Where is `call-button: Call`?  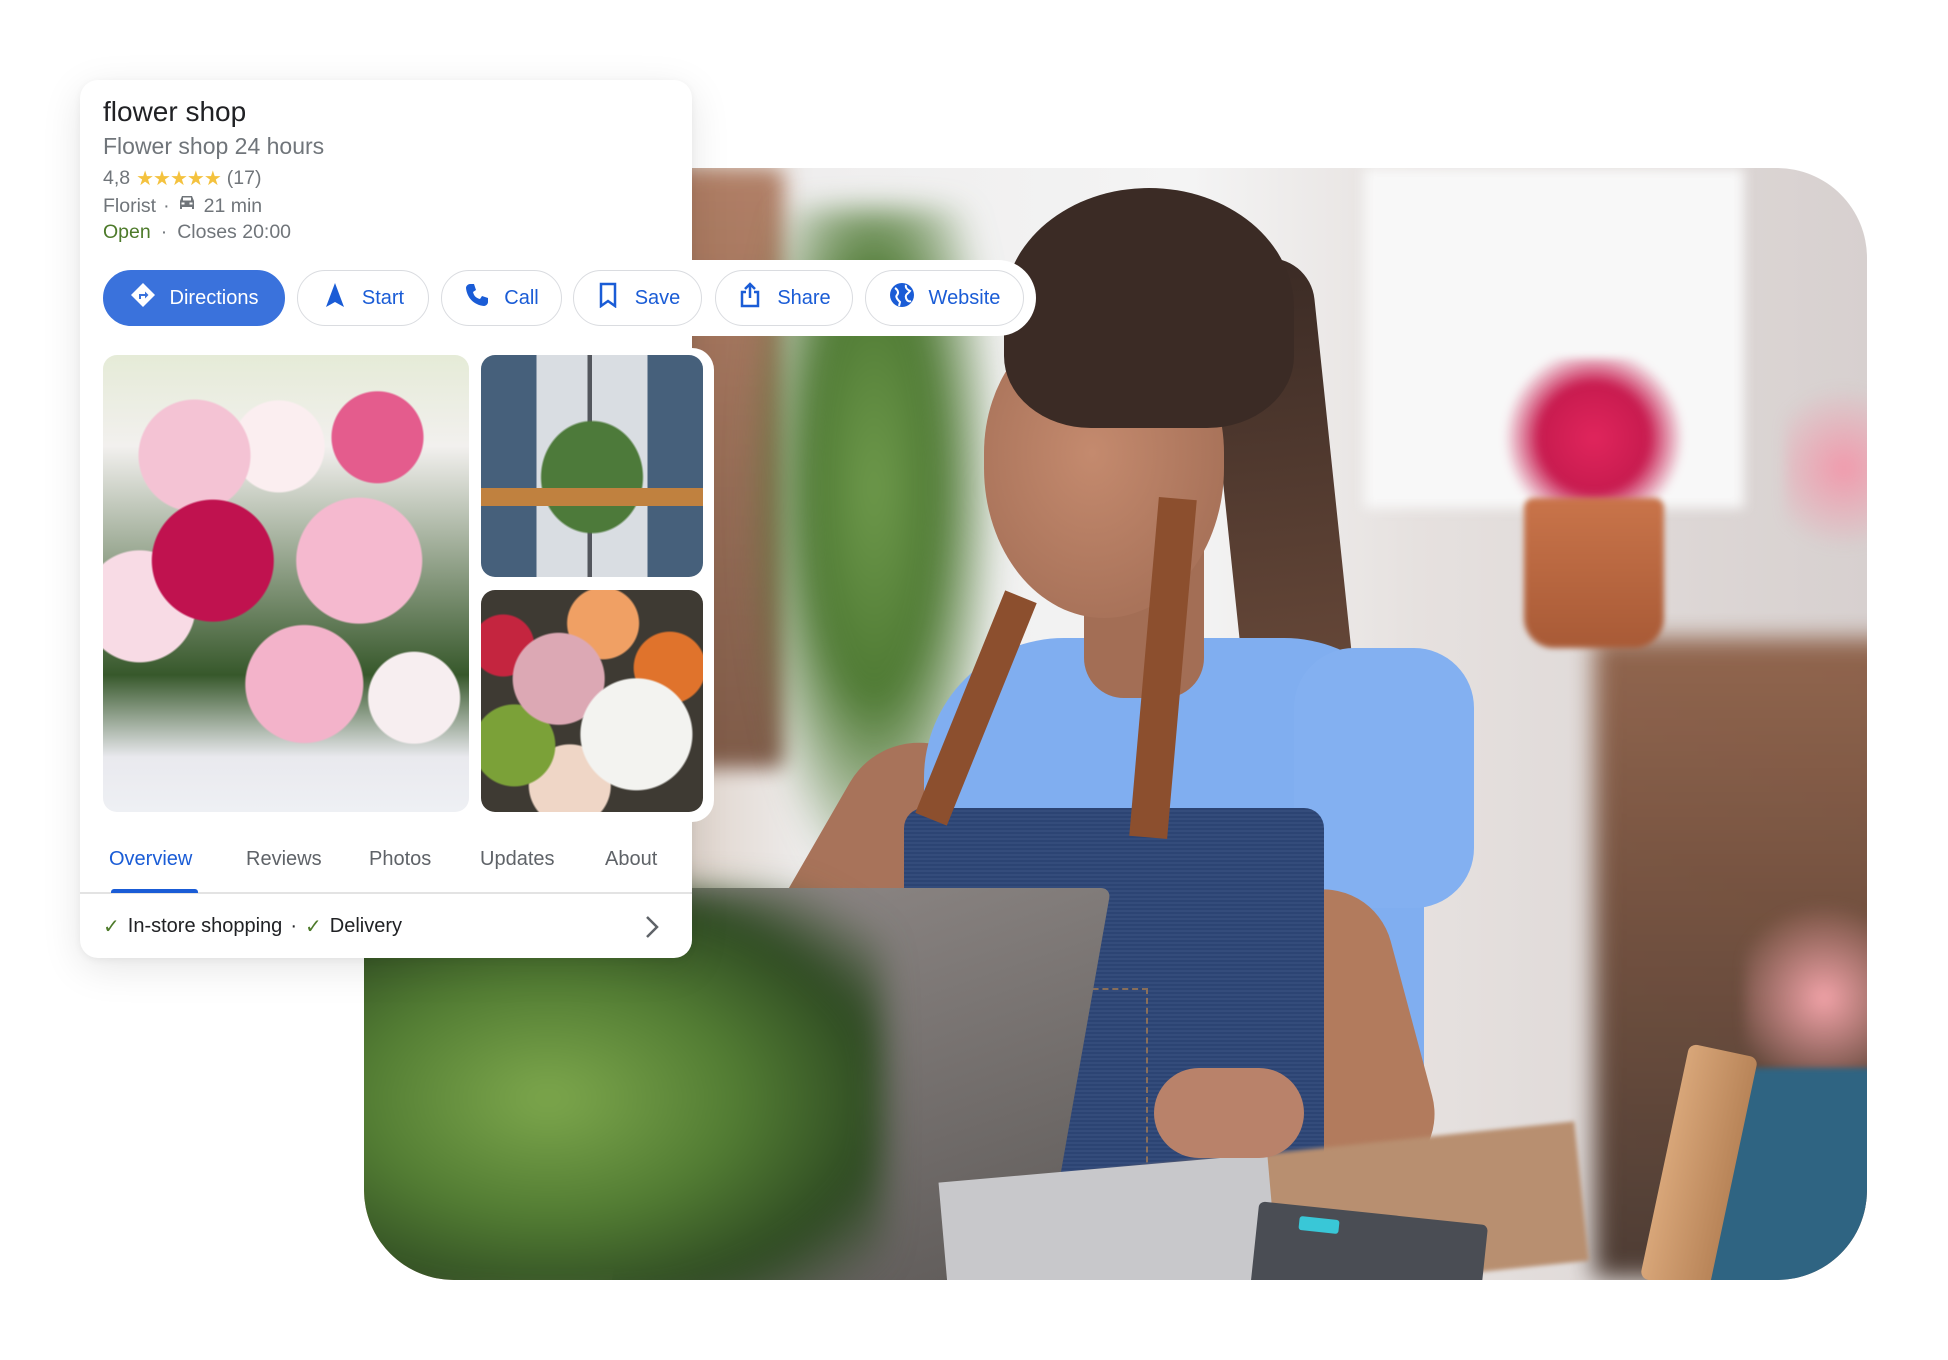 call-button: Call is located at coordinates (501, 298).